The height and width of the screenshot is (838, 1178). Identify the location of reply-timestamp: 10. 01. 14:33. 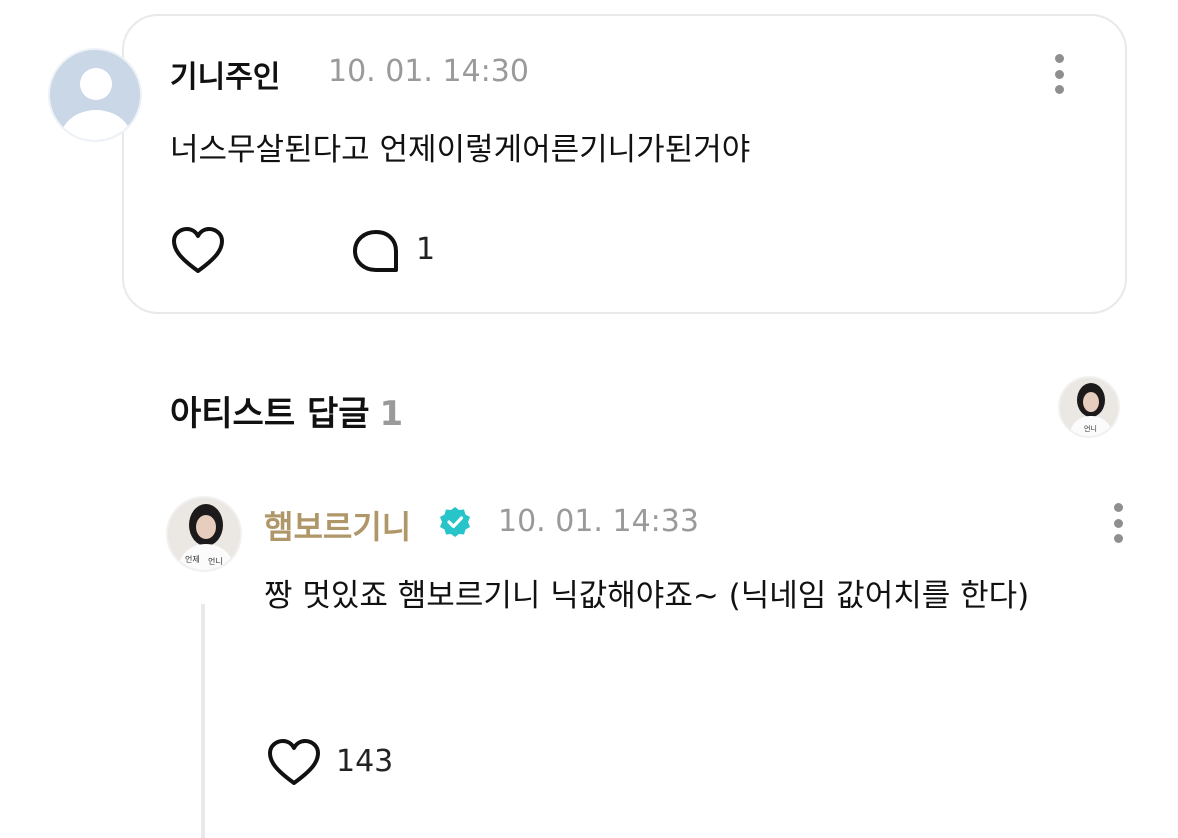
(598, 521).